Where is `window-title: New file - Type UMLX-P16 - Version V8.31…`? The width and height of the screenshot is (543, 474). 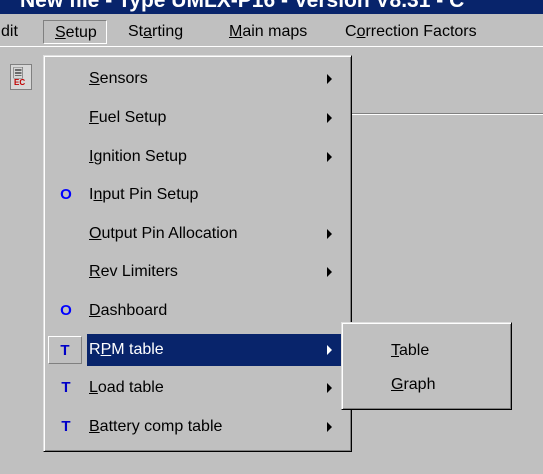 window-title: New file - Type UMLX-P16 - Version V8.31… is located at coordinates (242, 6).